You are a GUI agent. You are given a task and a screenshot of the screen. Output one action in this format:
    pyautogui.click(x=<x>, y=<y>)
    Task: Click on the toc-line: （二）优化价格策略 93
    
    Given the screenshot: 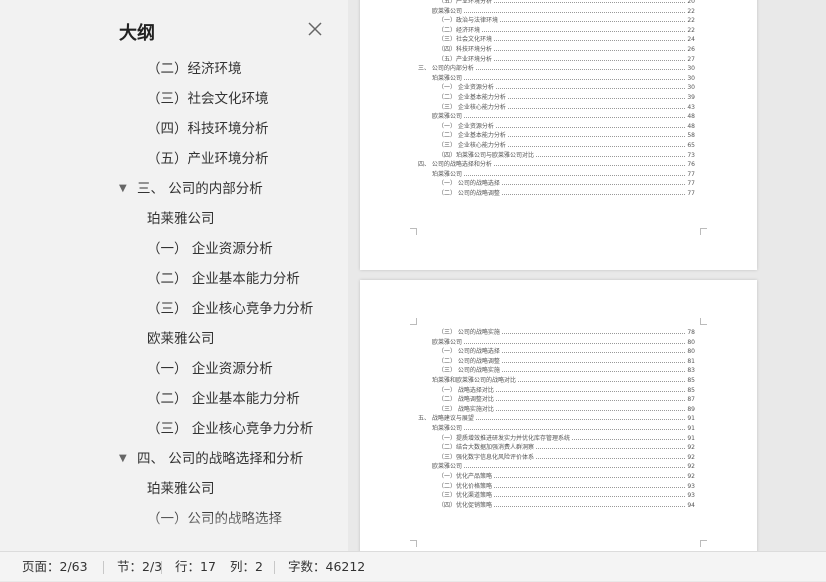 What is the action you would take?
    pyautogui.click(x=566, y=486)
    